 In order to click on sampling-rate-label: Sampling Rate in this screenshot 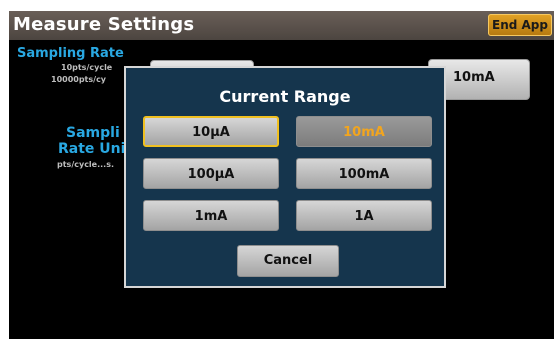, I will do `click(70, 53)`.